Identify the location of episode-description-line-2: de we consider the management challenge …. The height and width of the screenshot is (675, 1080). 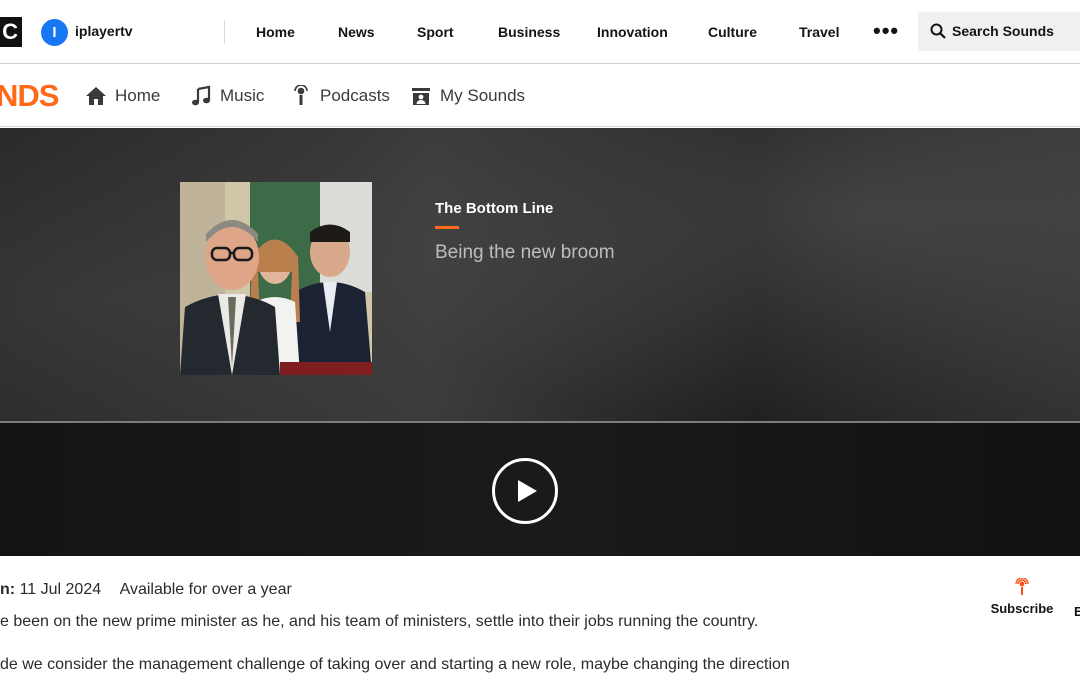
(395, 664).